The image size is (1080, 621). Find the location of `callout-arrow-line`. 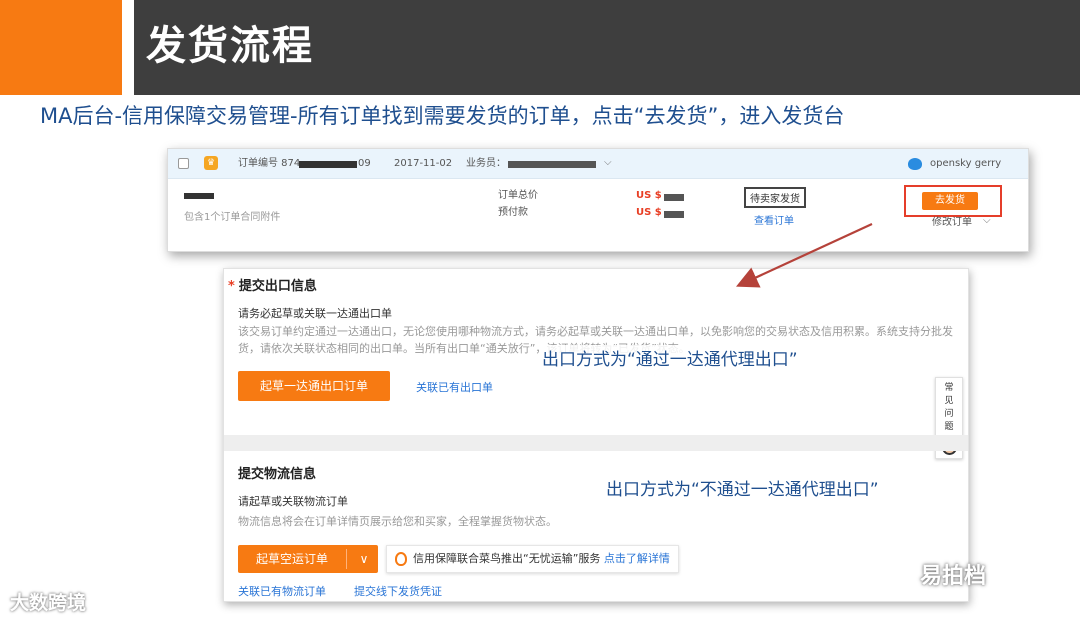

callout-arrow-line is located at coordinates (804, 255).